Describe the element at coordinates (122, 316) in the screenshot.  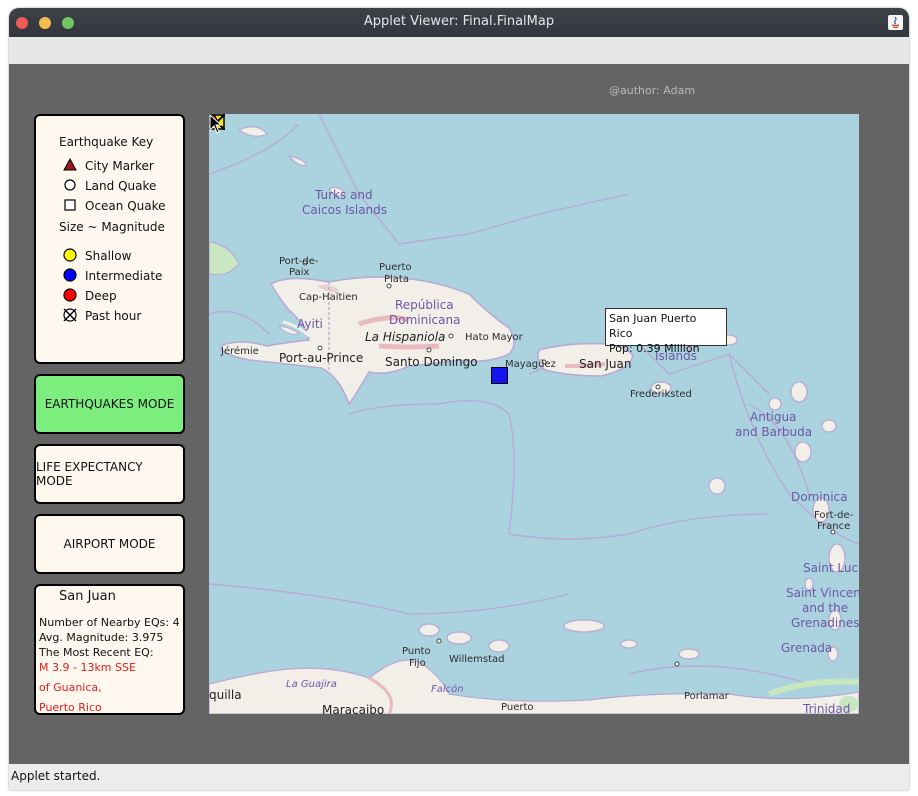
I see `key-item-past-hour: Past hour` at that location.